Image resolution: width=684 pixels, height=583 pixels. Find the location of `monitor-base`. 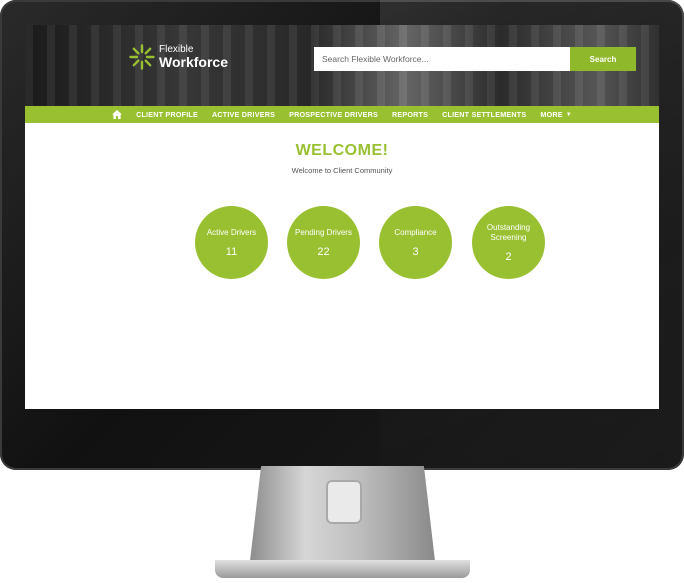

monitor-base is located at coordinates (342, 569).